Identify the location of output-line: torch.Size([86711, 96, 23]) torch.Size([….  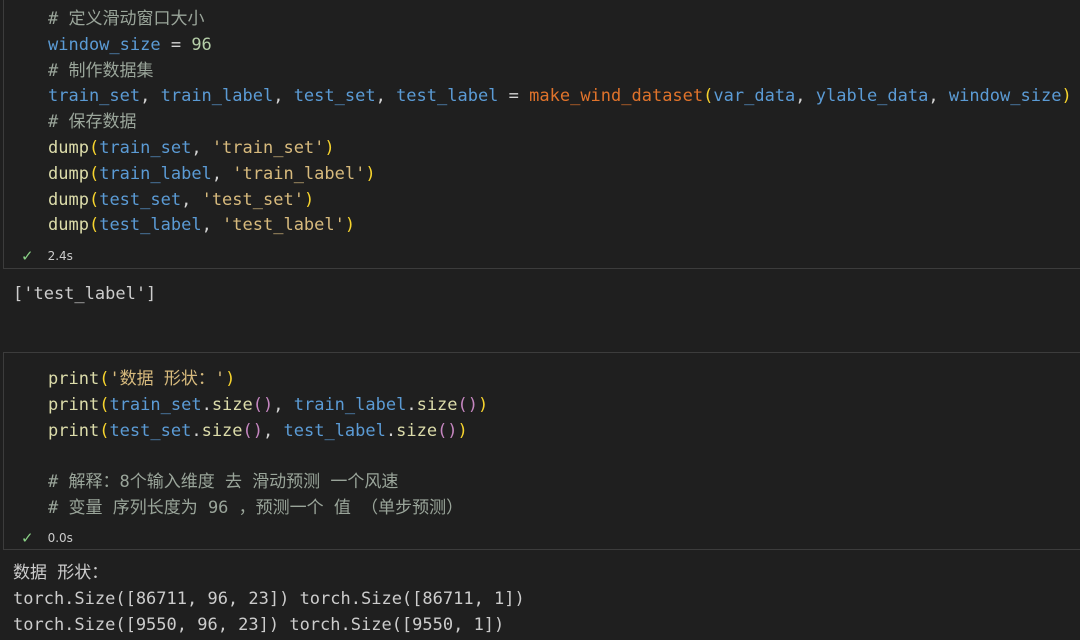
(269, 598).